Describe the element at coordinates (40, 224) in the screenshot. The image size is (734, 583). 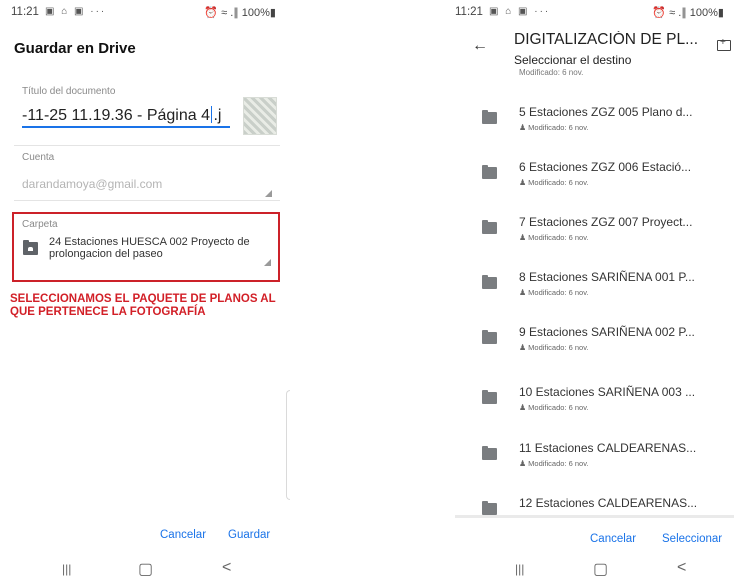
I see `folder-label: Carpeta` at that location.